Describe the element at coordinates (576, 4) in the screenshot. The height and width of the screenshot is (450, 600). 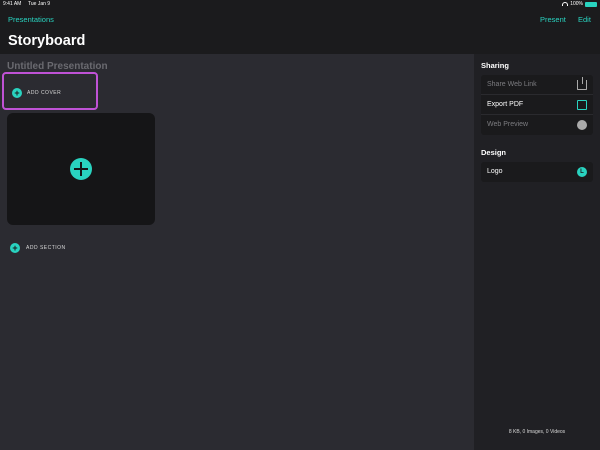
I see `battery-percent: 100%` at that location.